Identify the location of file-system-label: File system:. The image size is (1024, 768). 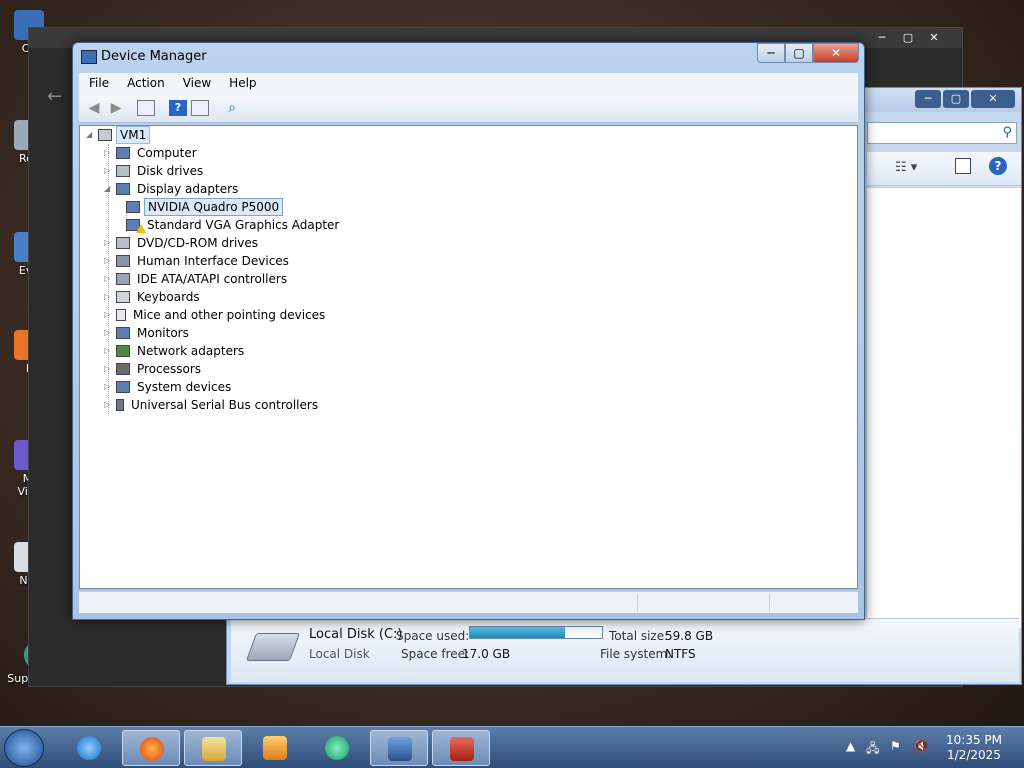
(636, 654).